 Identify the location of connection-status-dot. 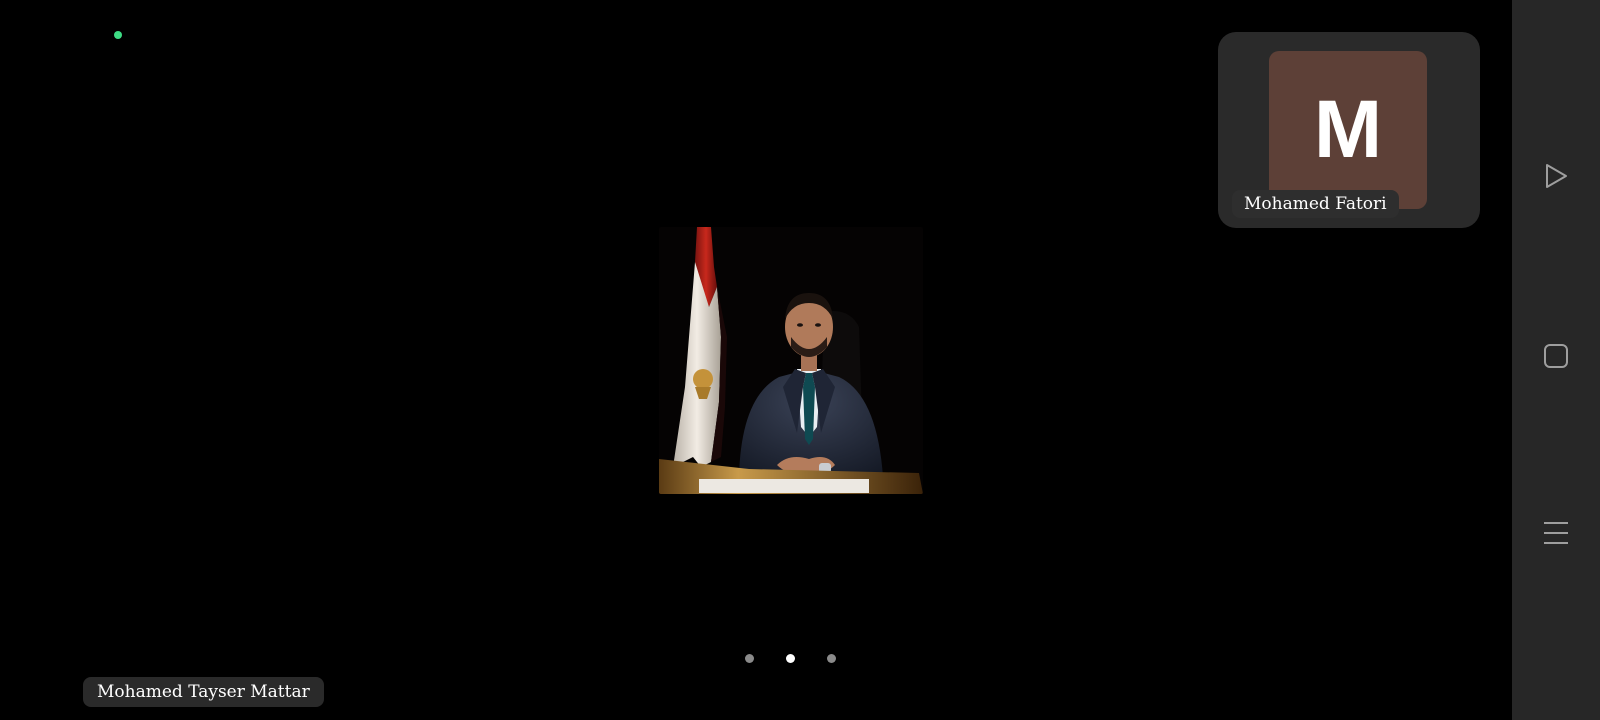
(118, 35).